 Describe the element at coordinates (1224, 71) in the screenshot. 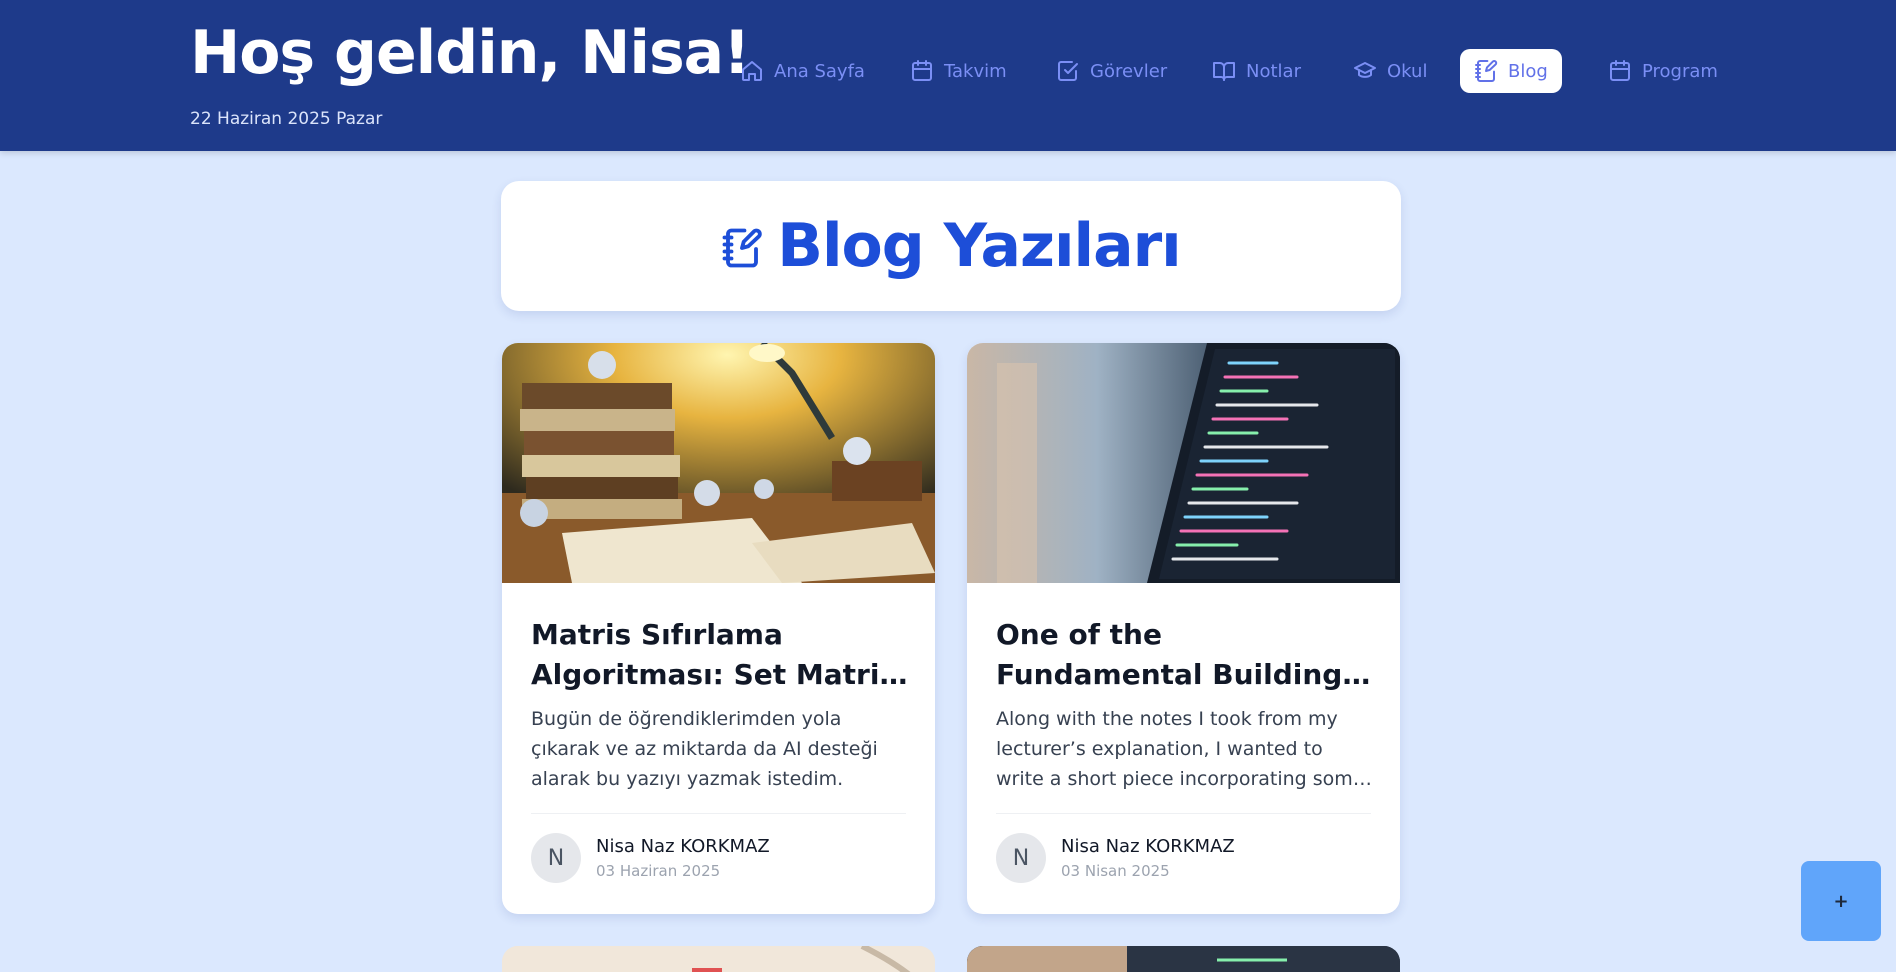

I see `book-open-icon` at that location.